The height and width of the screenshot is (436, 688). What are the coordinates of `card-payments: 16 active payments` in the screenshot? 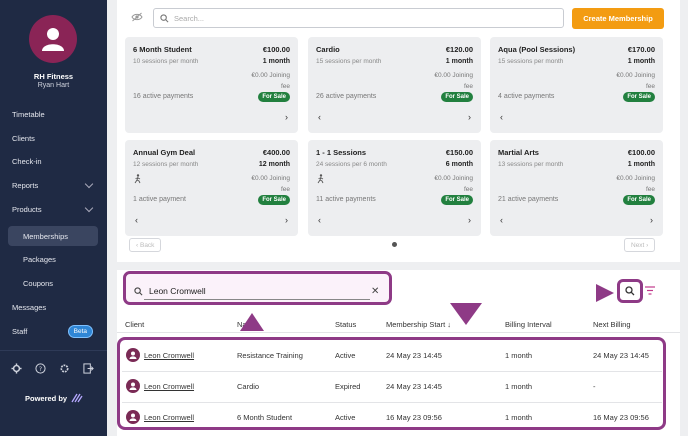 It's located at (163, 96).